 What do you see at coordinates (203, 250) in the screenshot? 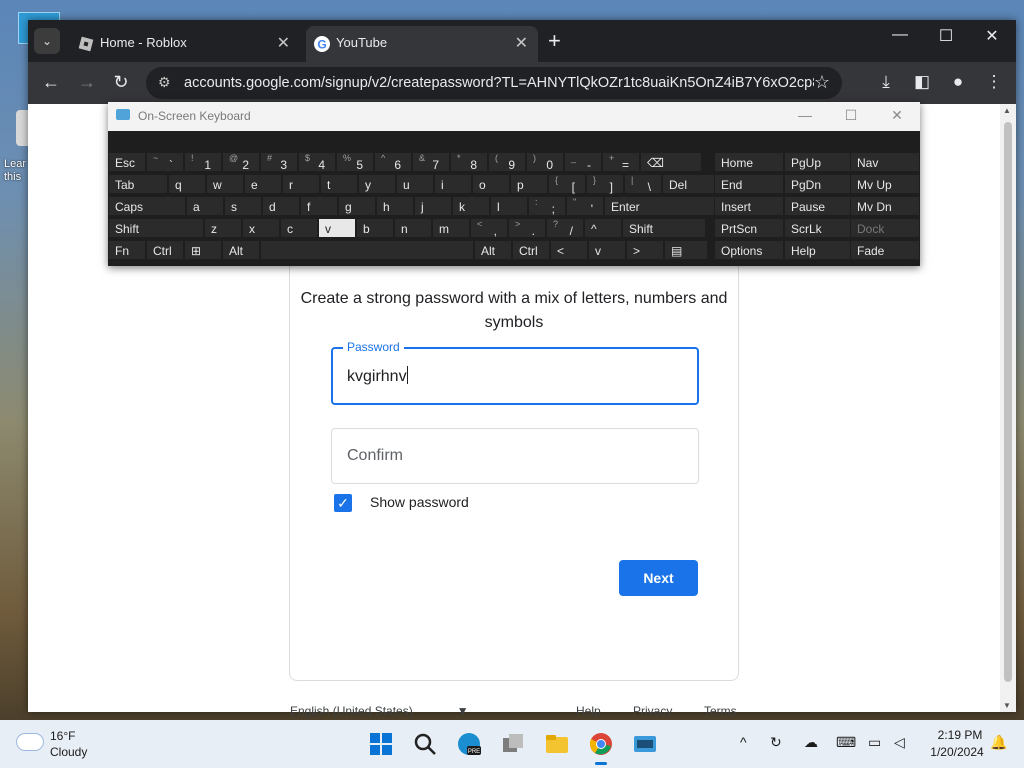
I see `osk-key: ⊞` at bounding box center [203, 250].